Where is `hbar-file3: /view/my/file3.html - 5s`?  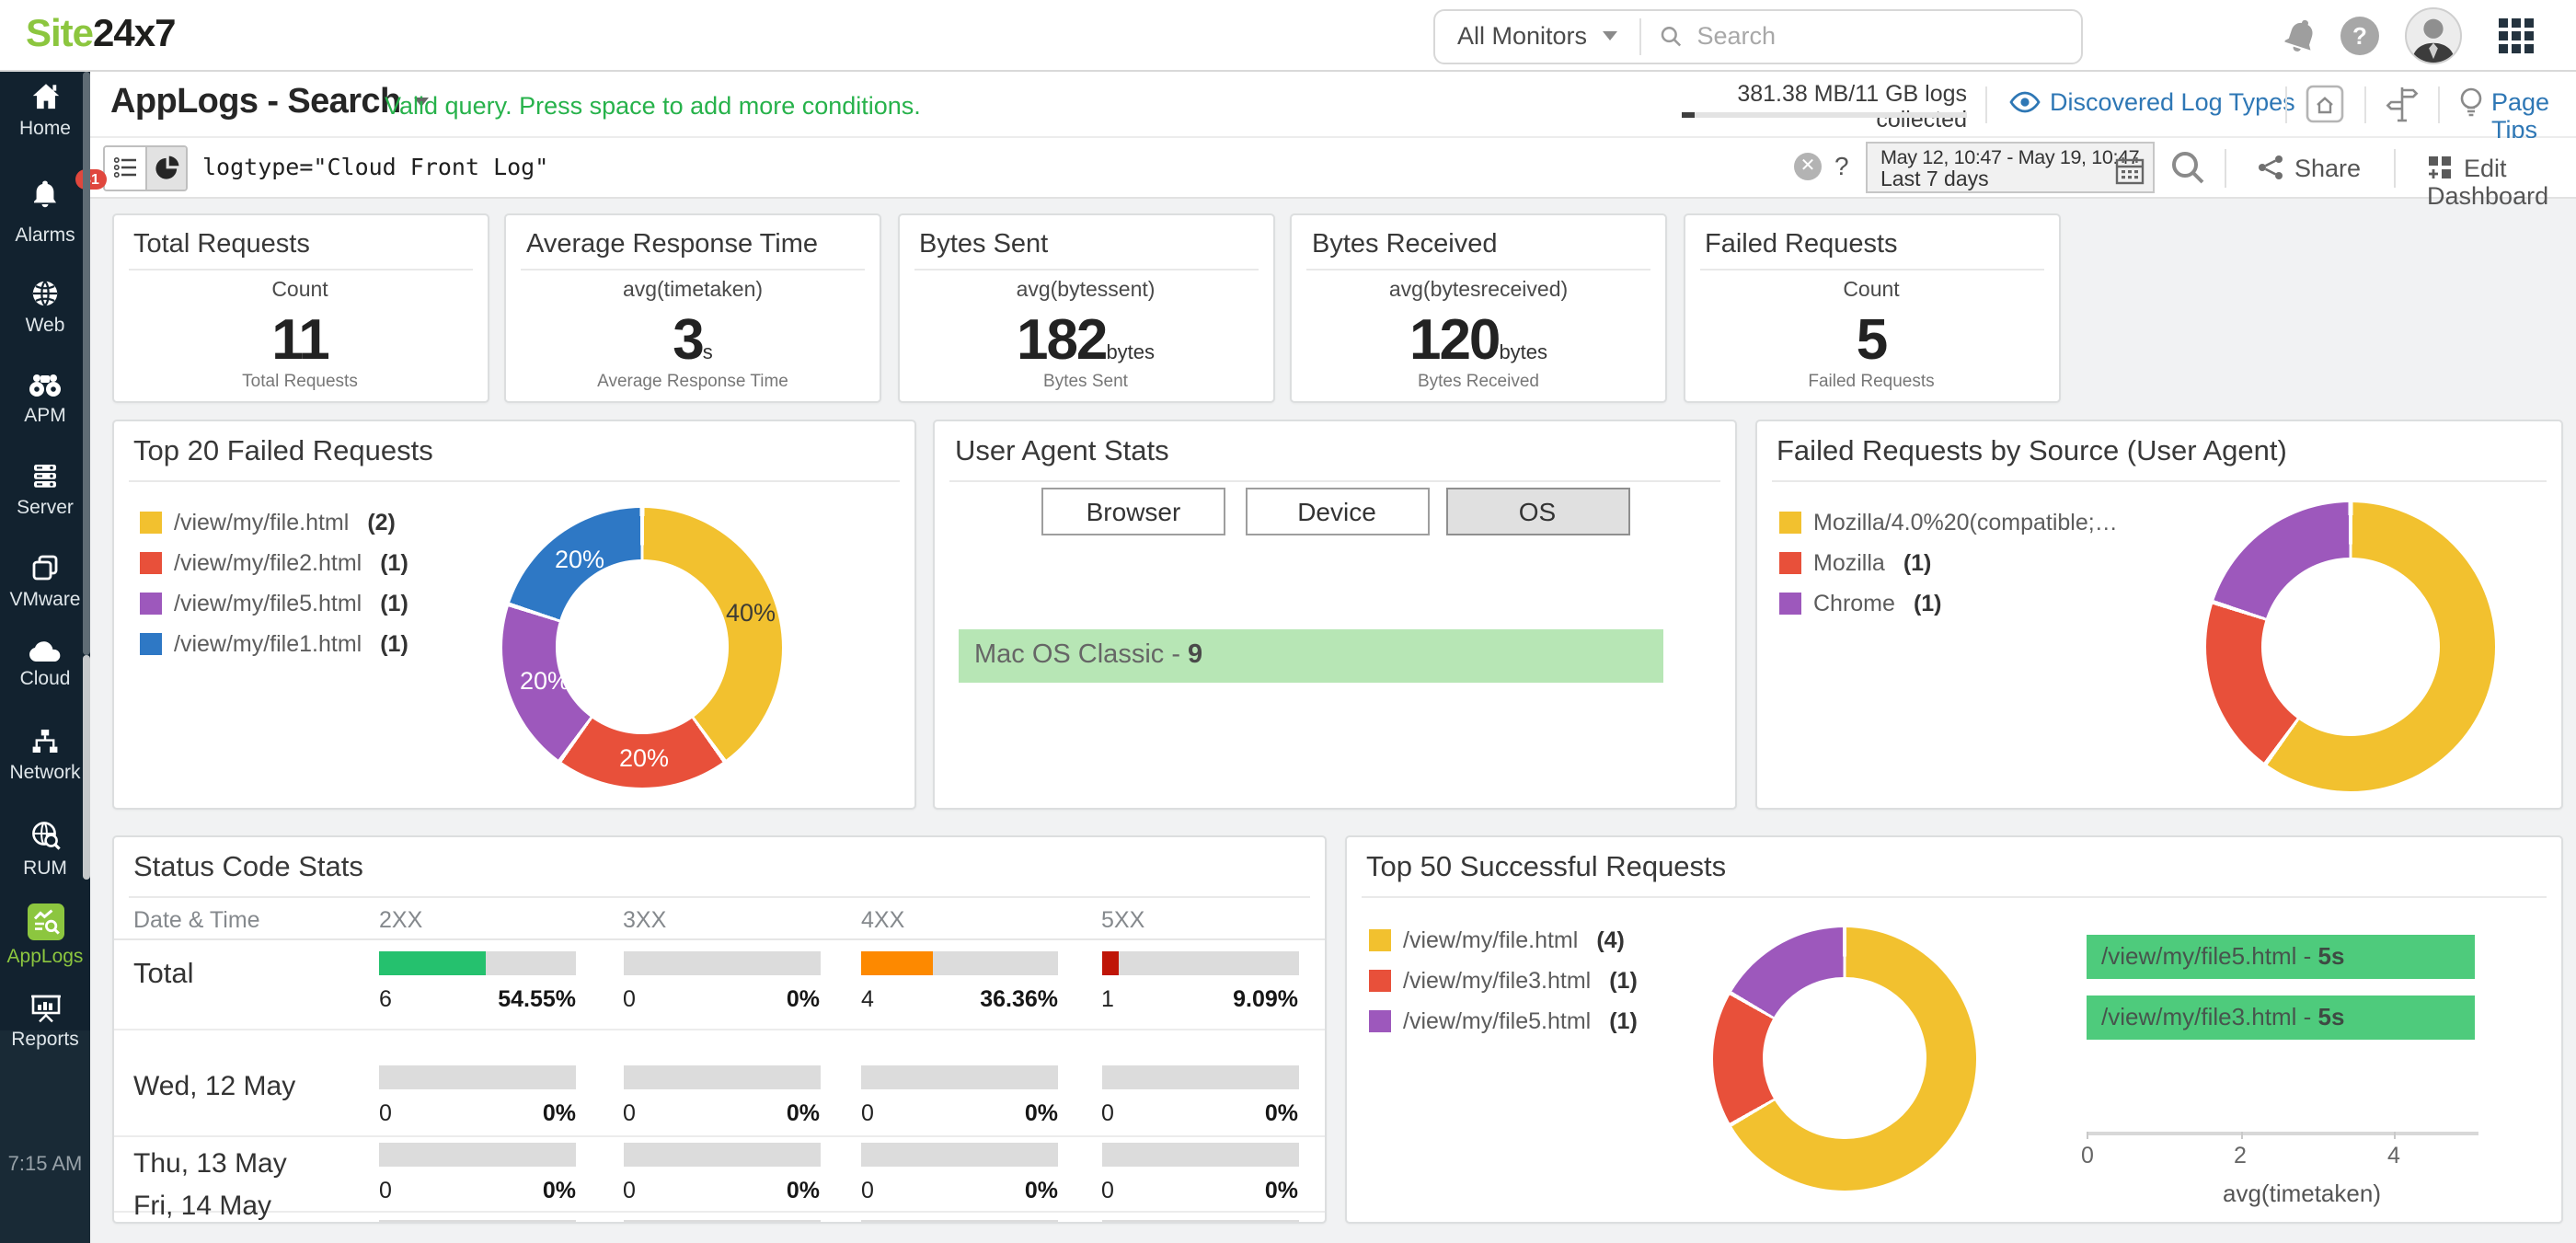
hbar-file3: /view/my/file3.html - 5s is located at coordinates (2281, 1018).